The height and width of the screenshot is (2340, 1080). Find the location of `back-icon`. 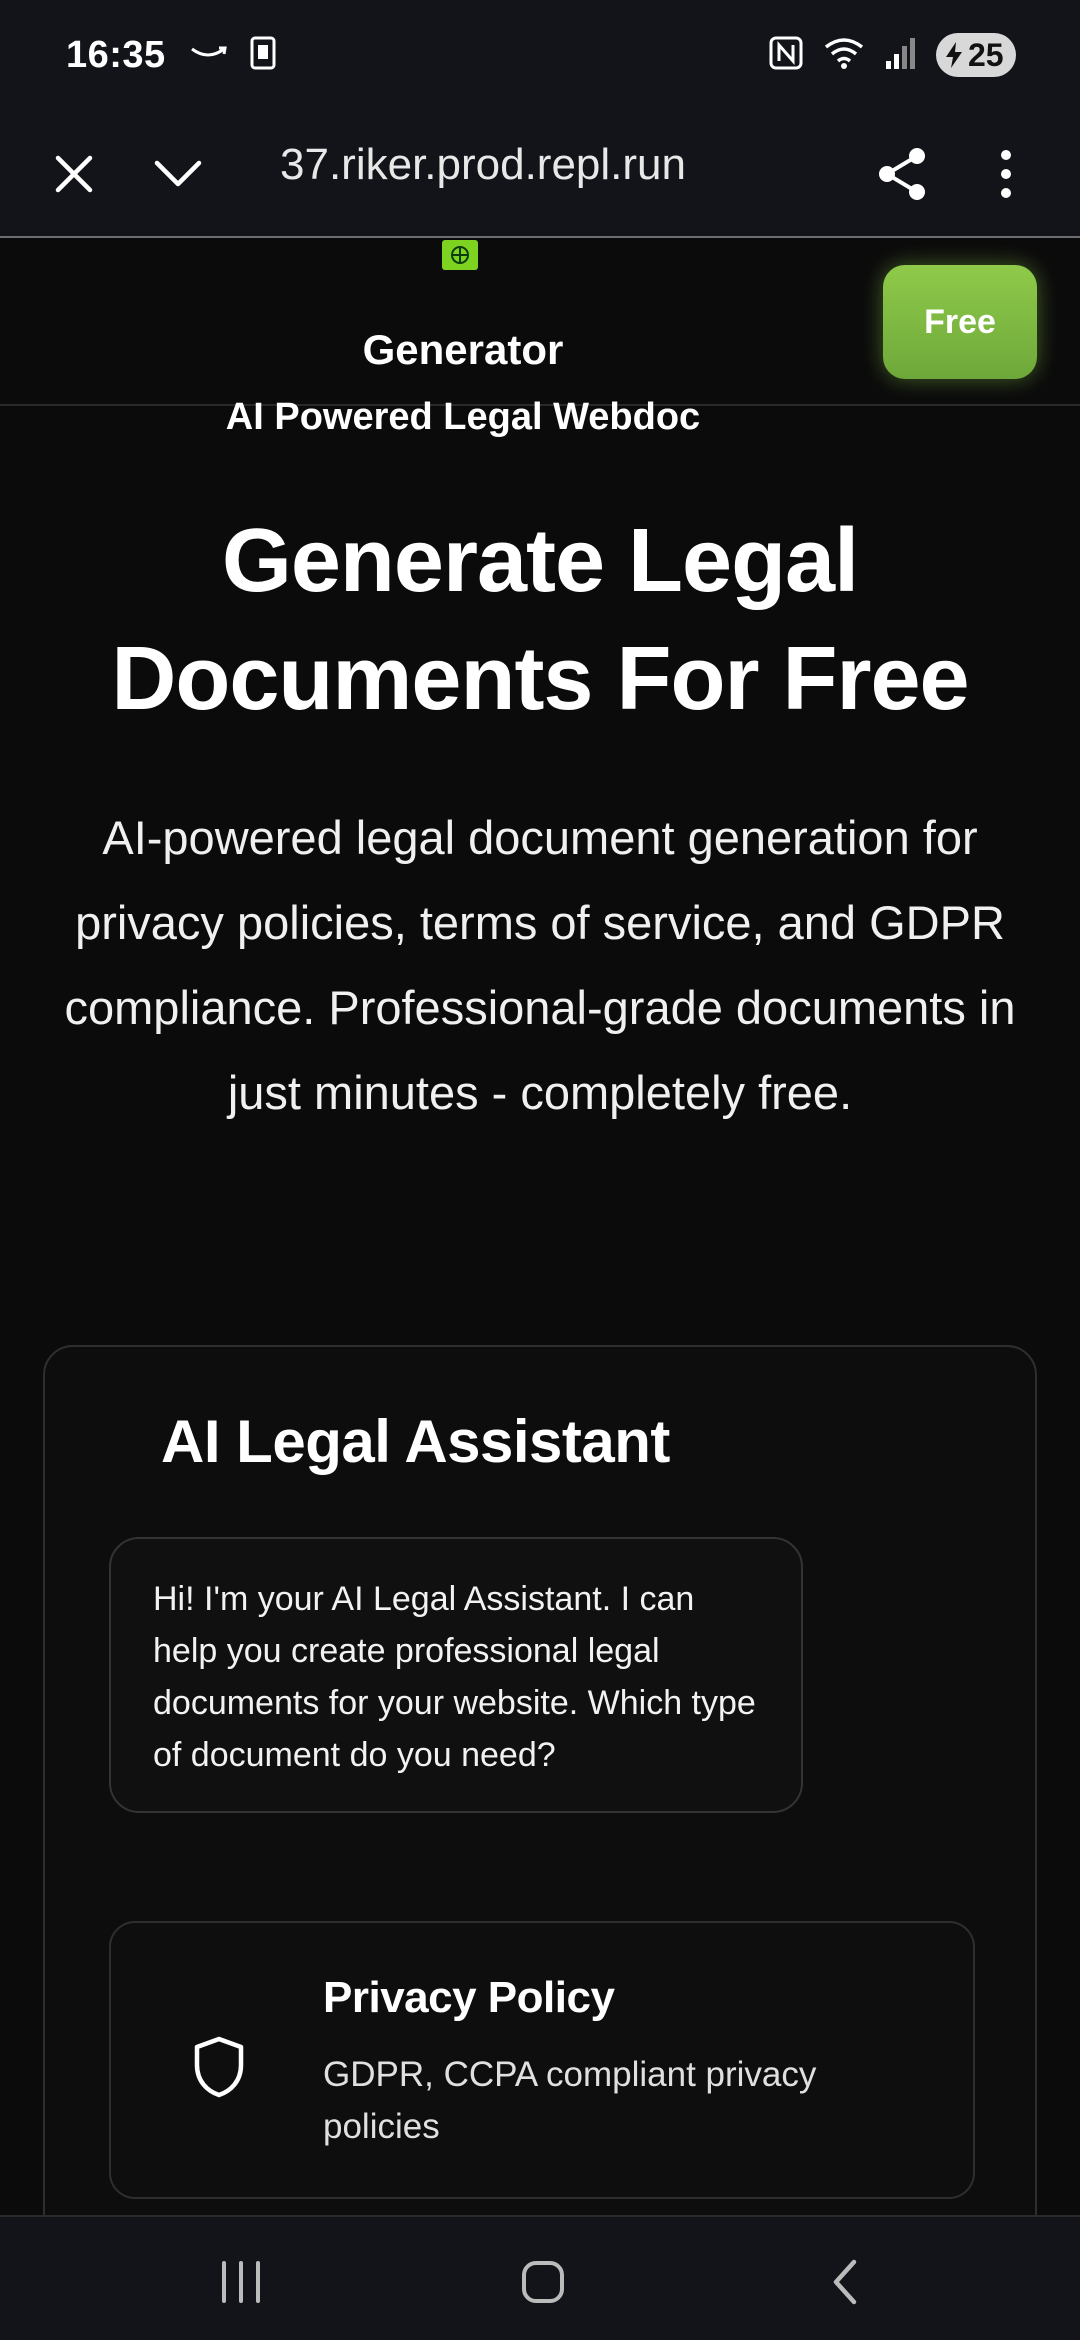

back-icon is located at coordinates (845, 2282).